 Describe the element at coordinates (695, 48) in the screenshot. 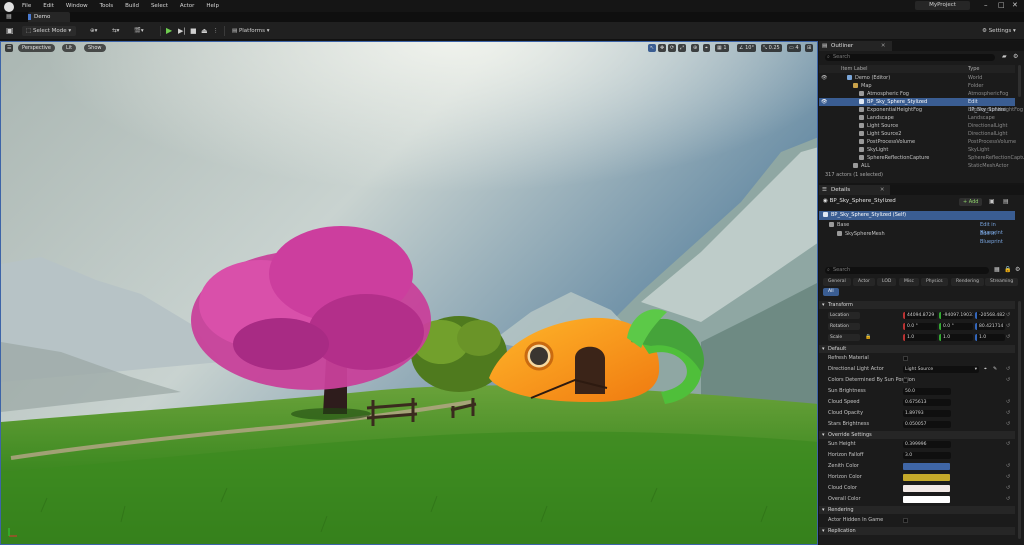

I see `world-space-icon: ⊕` at that location.